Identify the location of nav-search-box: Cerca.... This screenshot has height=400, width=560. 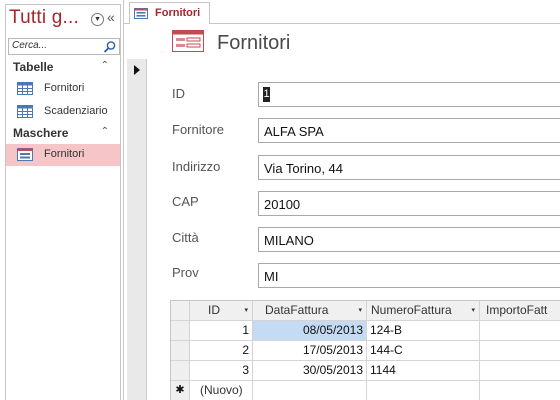
(64, 46).